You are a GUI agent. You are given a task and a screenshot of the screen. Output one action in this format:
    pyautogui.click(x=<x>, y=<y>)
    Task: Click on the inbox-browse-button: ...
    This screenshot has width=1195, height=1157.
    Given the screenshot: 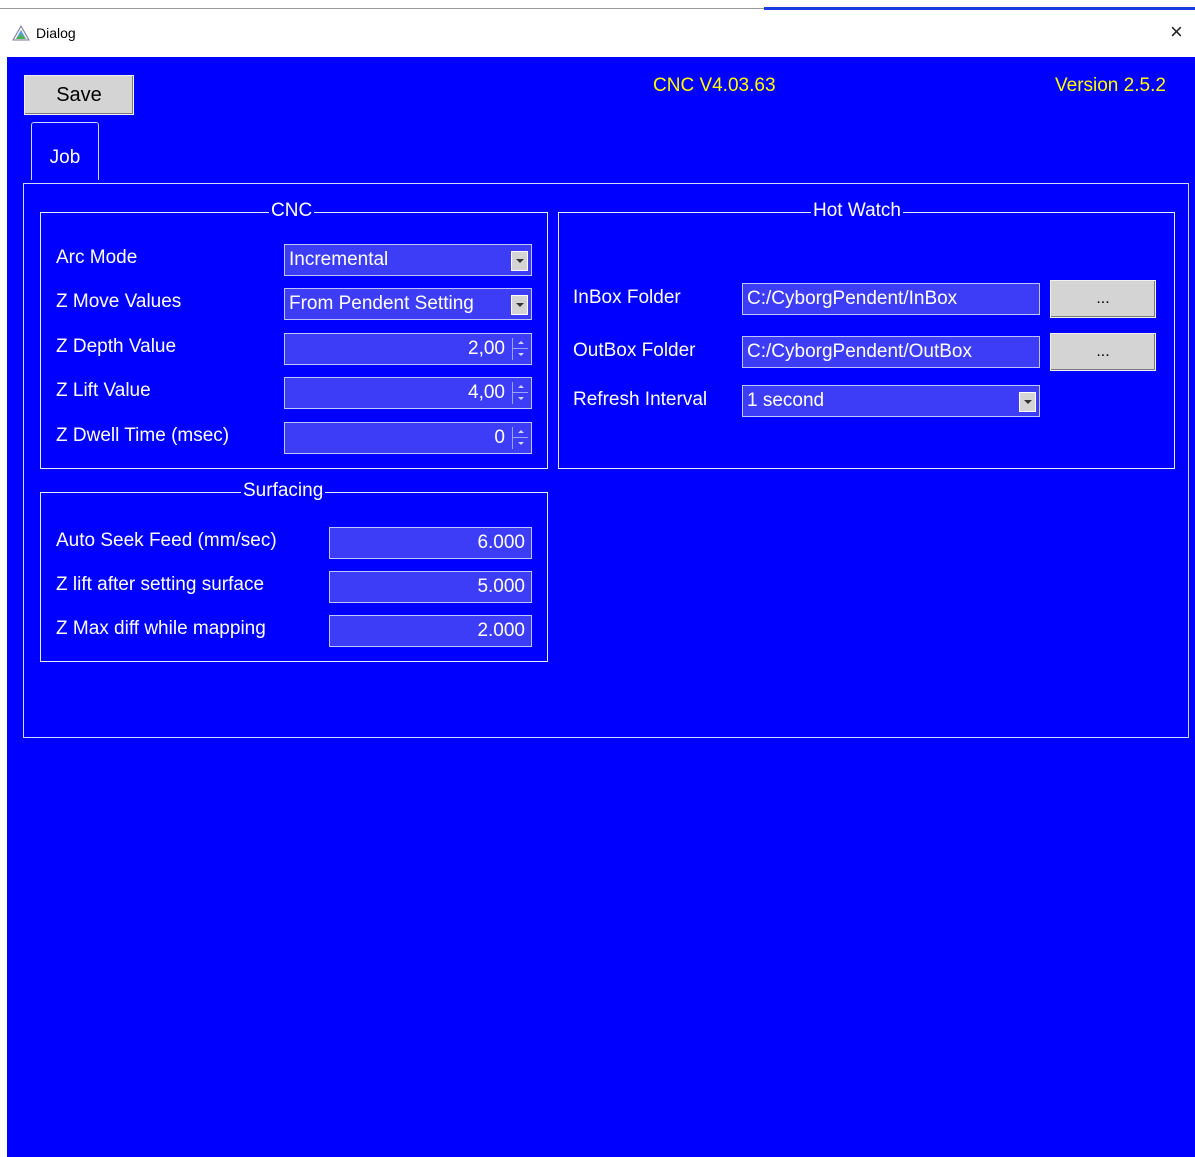 What is the action you would take?
    pyautogui.click(x=1103, y=299)
    